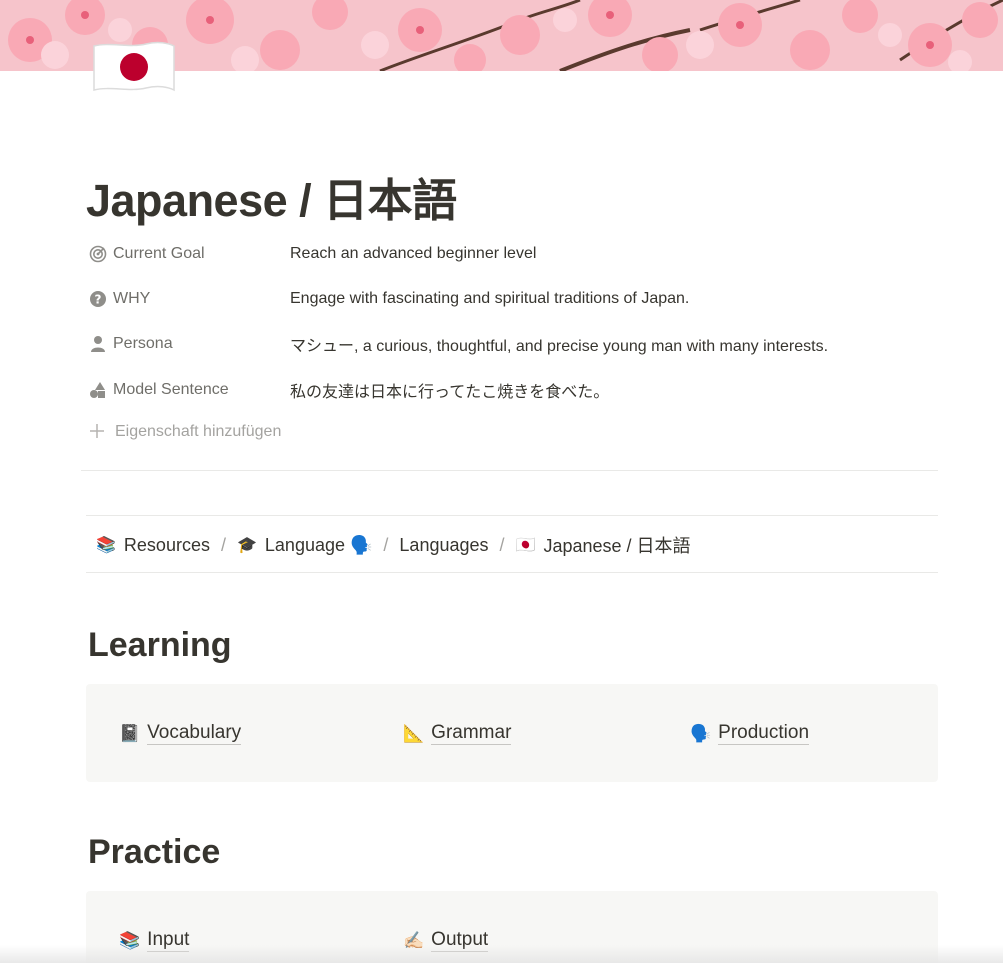 The height and width of the screenshot is (963, 1003). What do you see at coordinates (171, 389) in the screenshot?
I see `property-label: Model Sentence` at bounding box center [171, 389].